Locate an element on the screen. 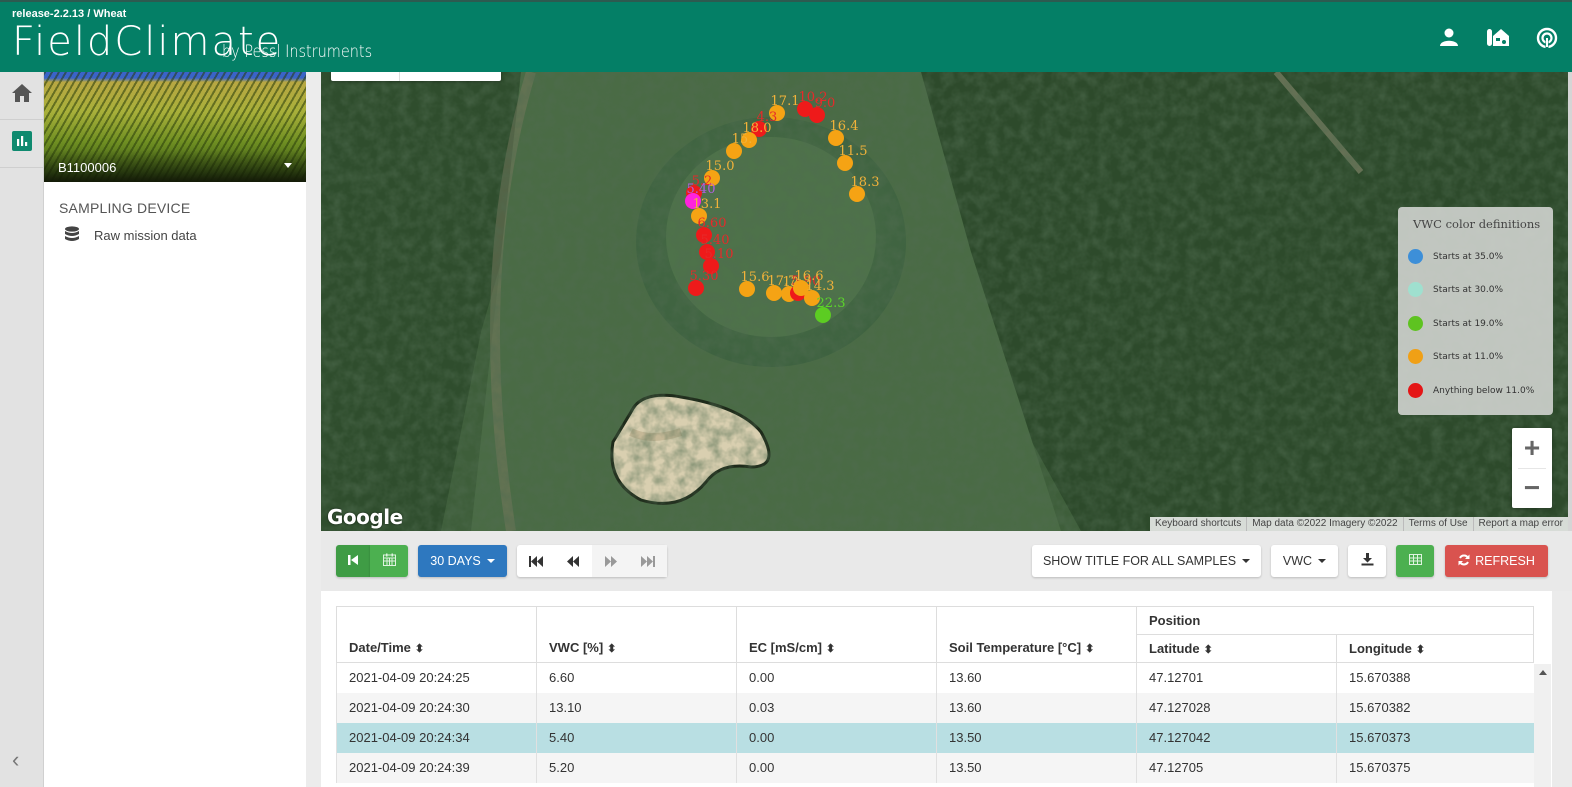 Image resolution: width=1572 pixels, height=787 pixels. cell-longitude: 15.670375 is located at coordinates (1435, 767).